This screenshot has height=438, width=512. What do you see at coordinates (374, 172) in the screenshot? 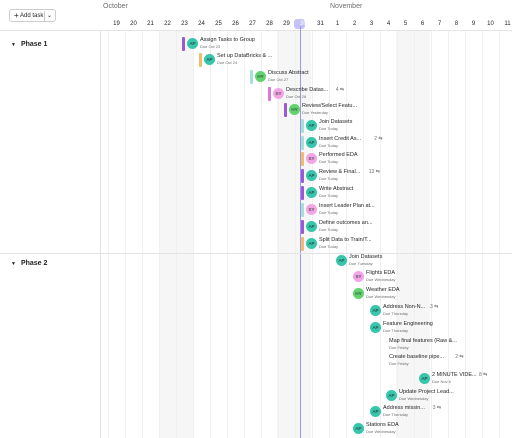
I see `subtask-count: 13 ⇆` at bounding box center [374, 172].